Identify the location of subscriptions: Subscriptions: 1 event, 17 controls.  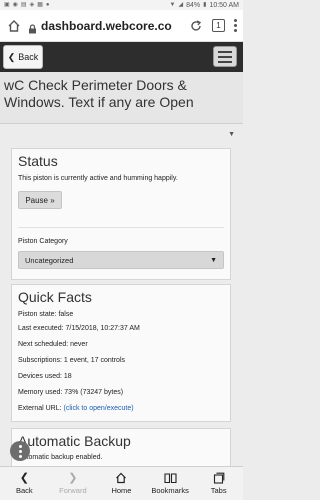
(72, 360).